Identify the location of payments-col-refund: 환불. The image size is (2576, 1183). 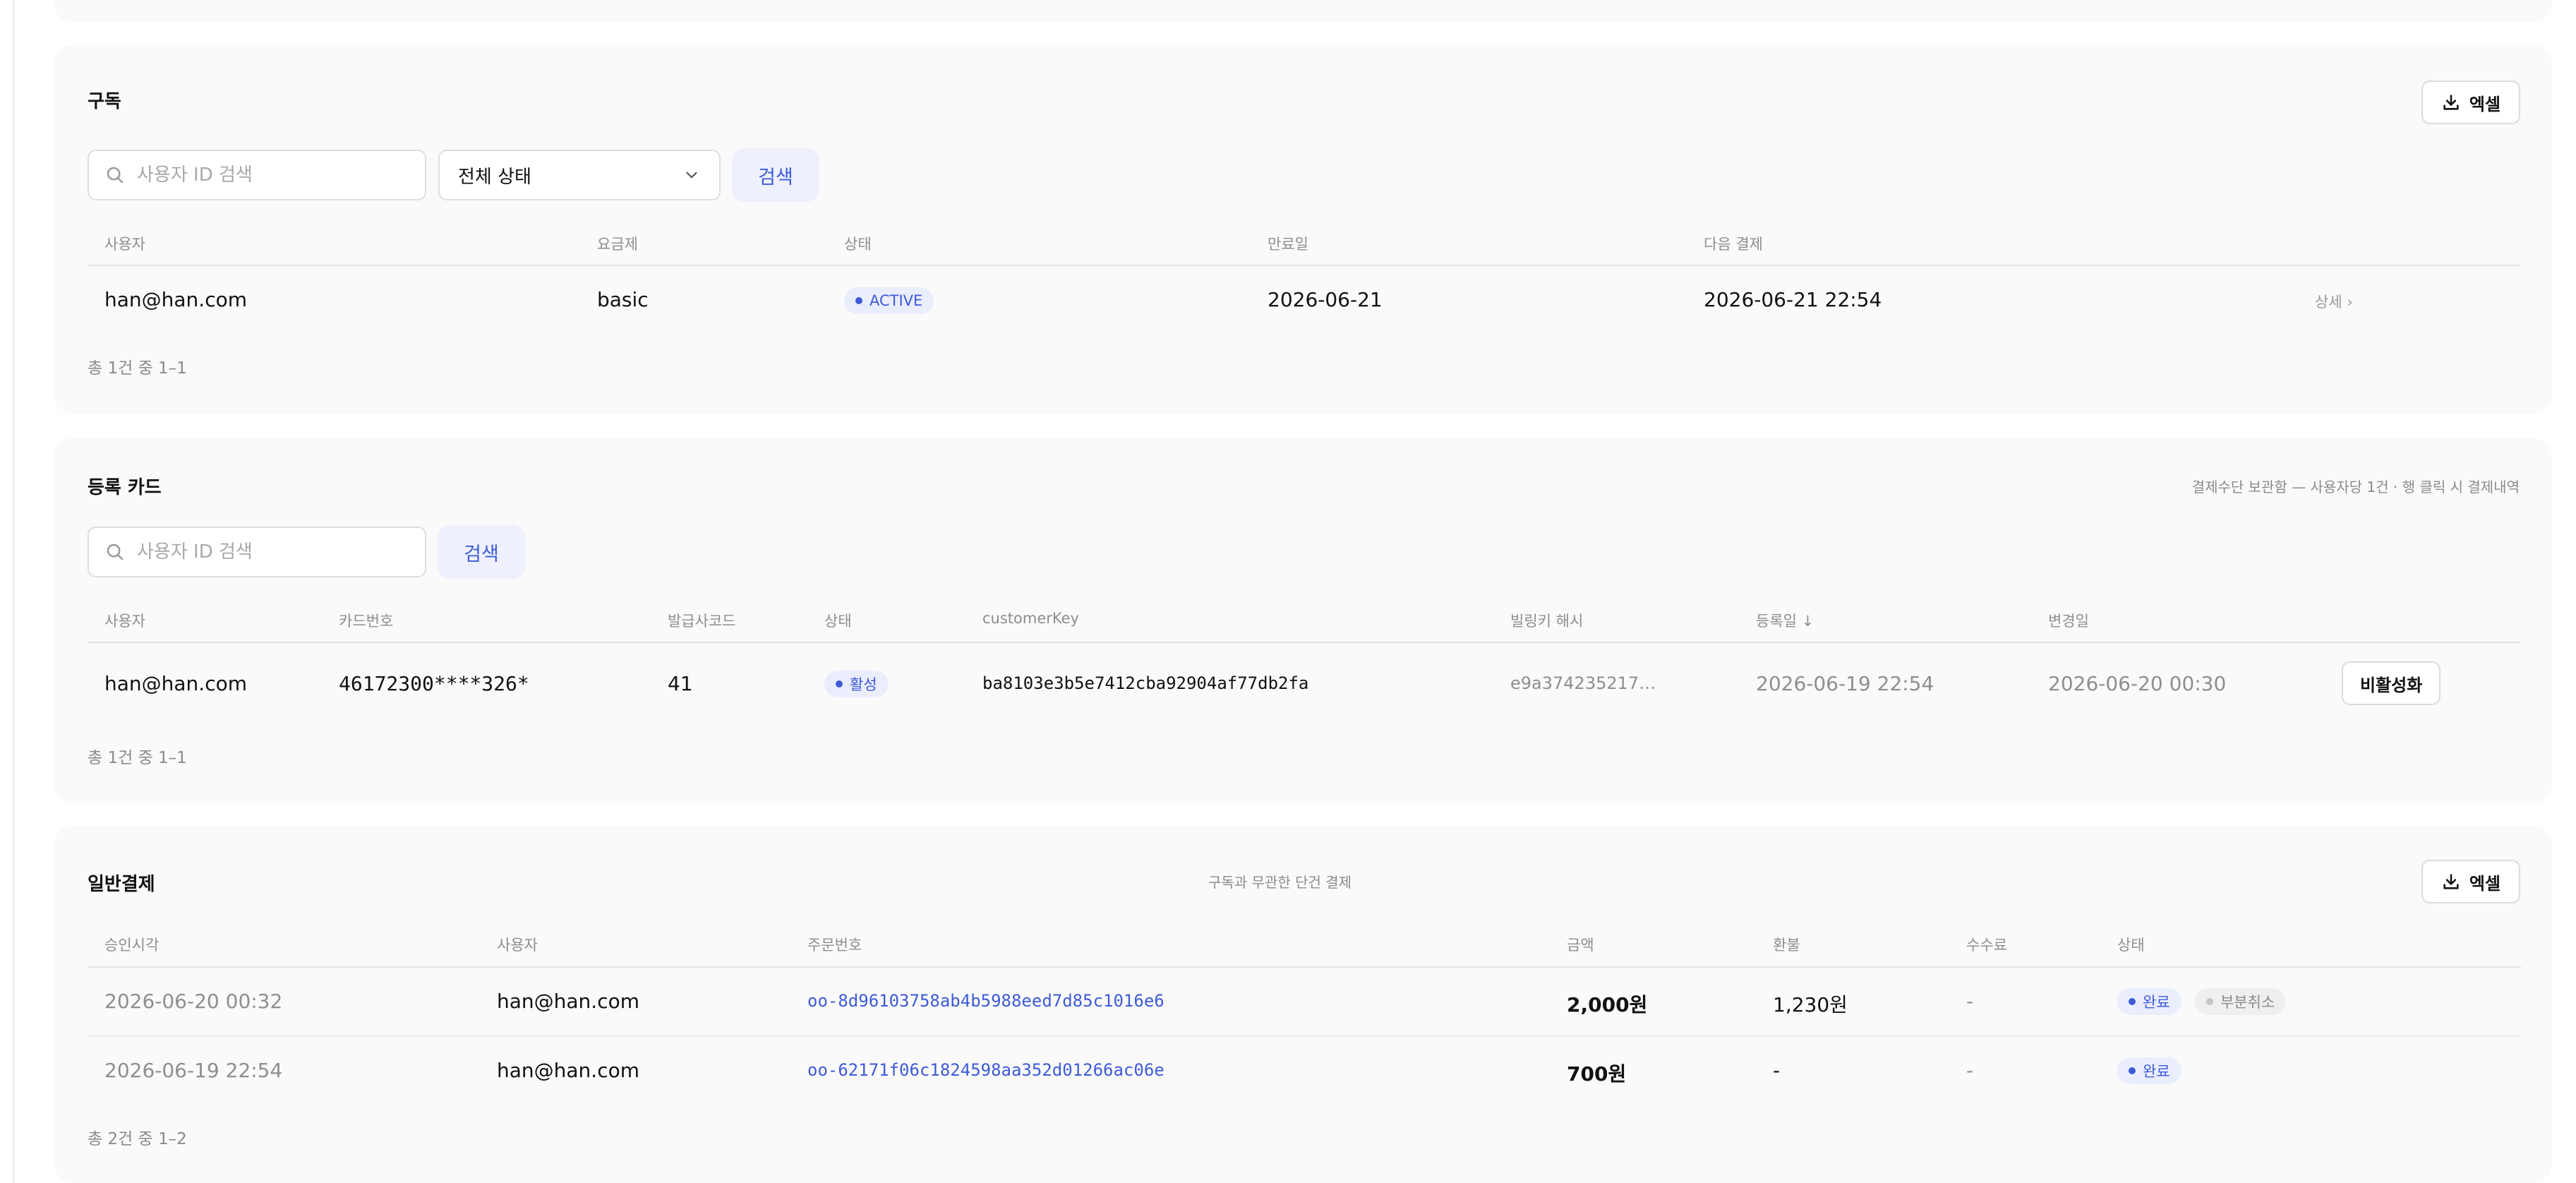
(1786, 946).